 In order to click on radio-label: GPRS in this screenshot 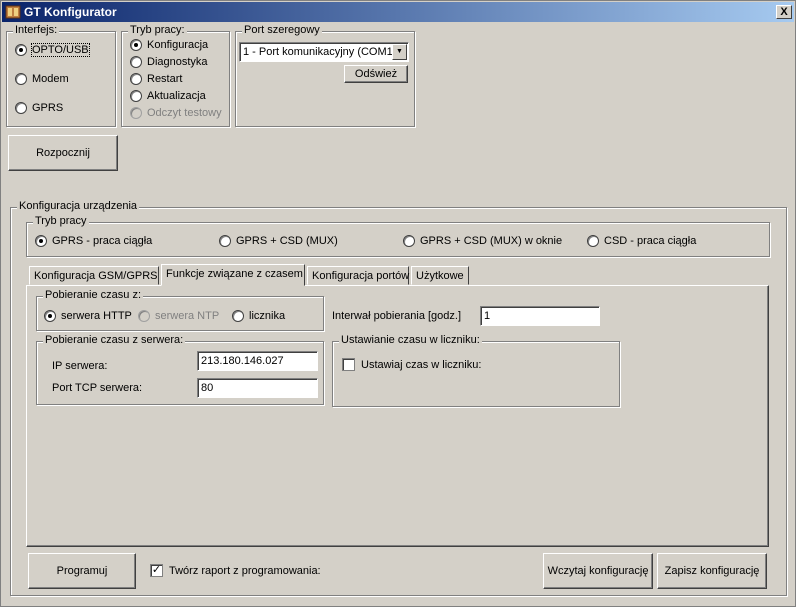, I will do `click(48, 108)`.